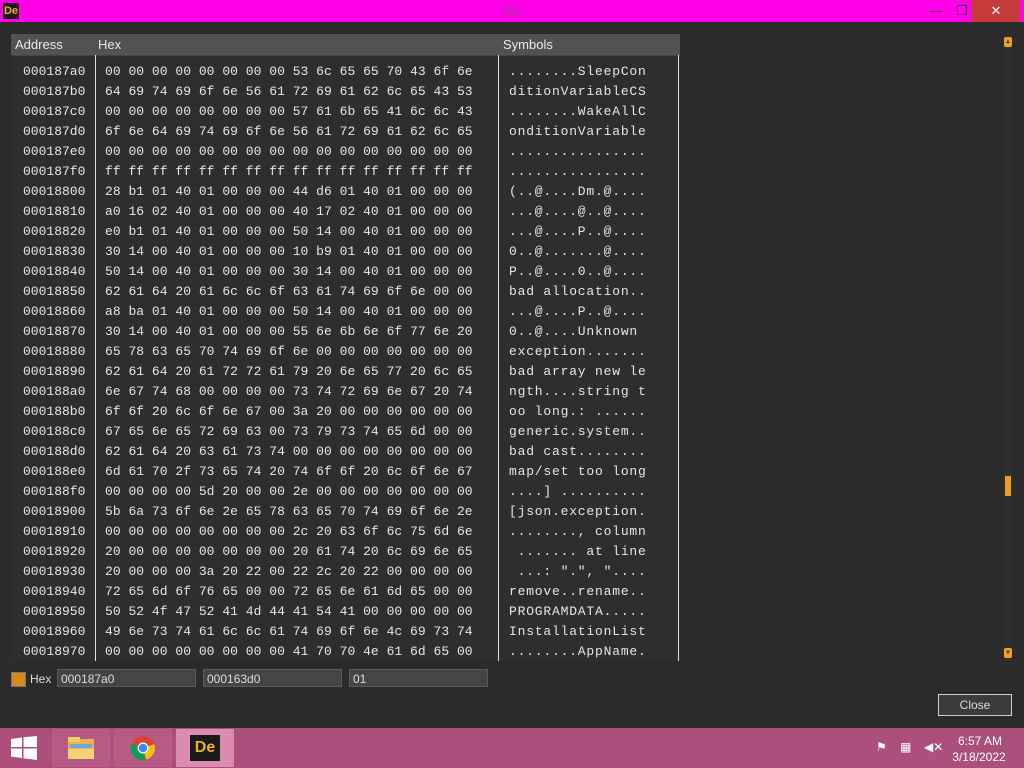  What do you see at coordinates (54, 271) in the screenshot?
I see `address-cell: 00018840` at bounding box center [54, 271].